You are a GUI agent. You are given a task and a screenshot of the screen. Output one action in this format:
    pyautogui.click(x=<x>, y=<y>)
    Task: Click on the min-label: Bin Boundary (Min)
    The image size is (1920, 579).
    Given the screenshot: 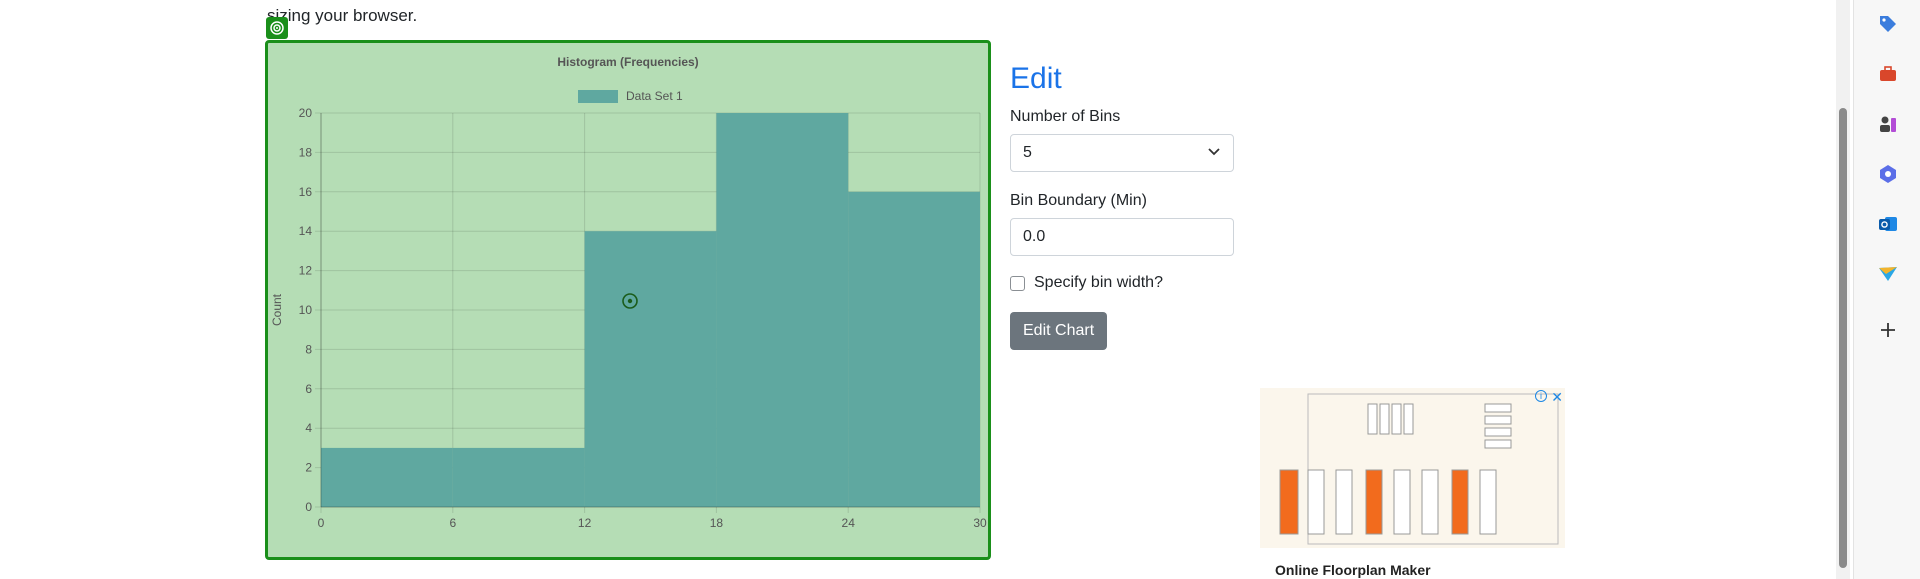 What is the action you would take?
    pyautogui.click(x=1078, y=200)
    